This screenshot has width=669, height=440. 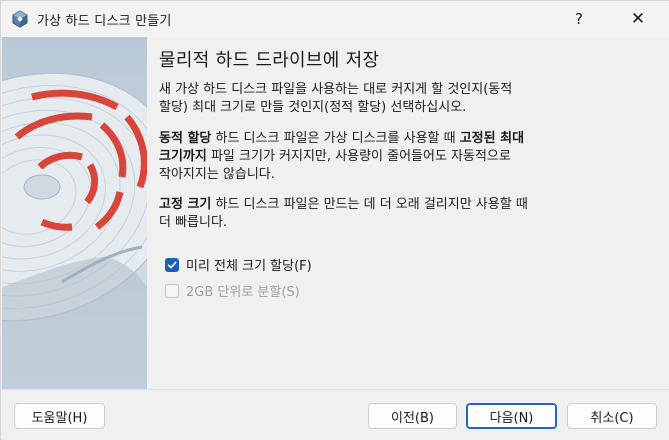 I want to click on close-icon: ✕, so click(x=638, y=19).